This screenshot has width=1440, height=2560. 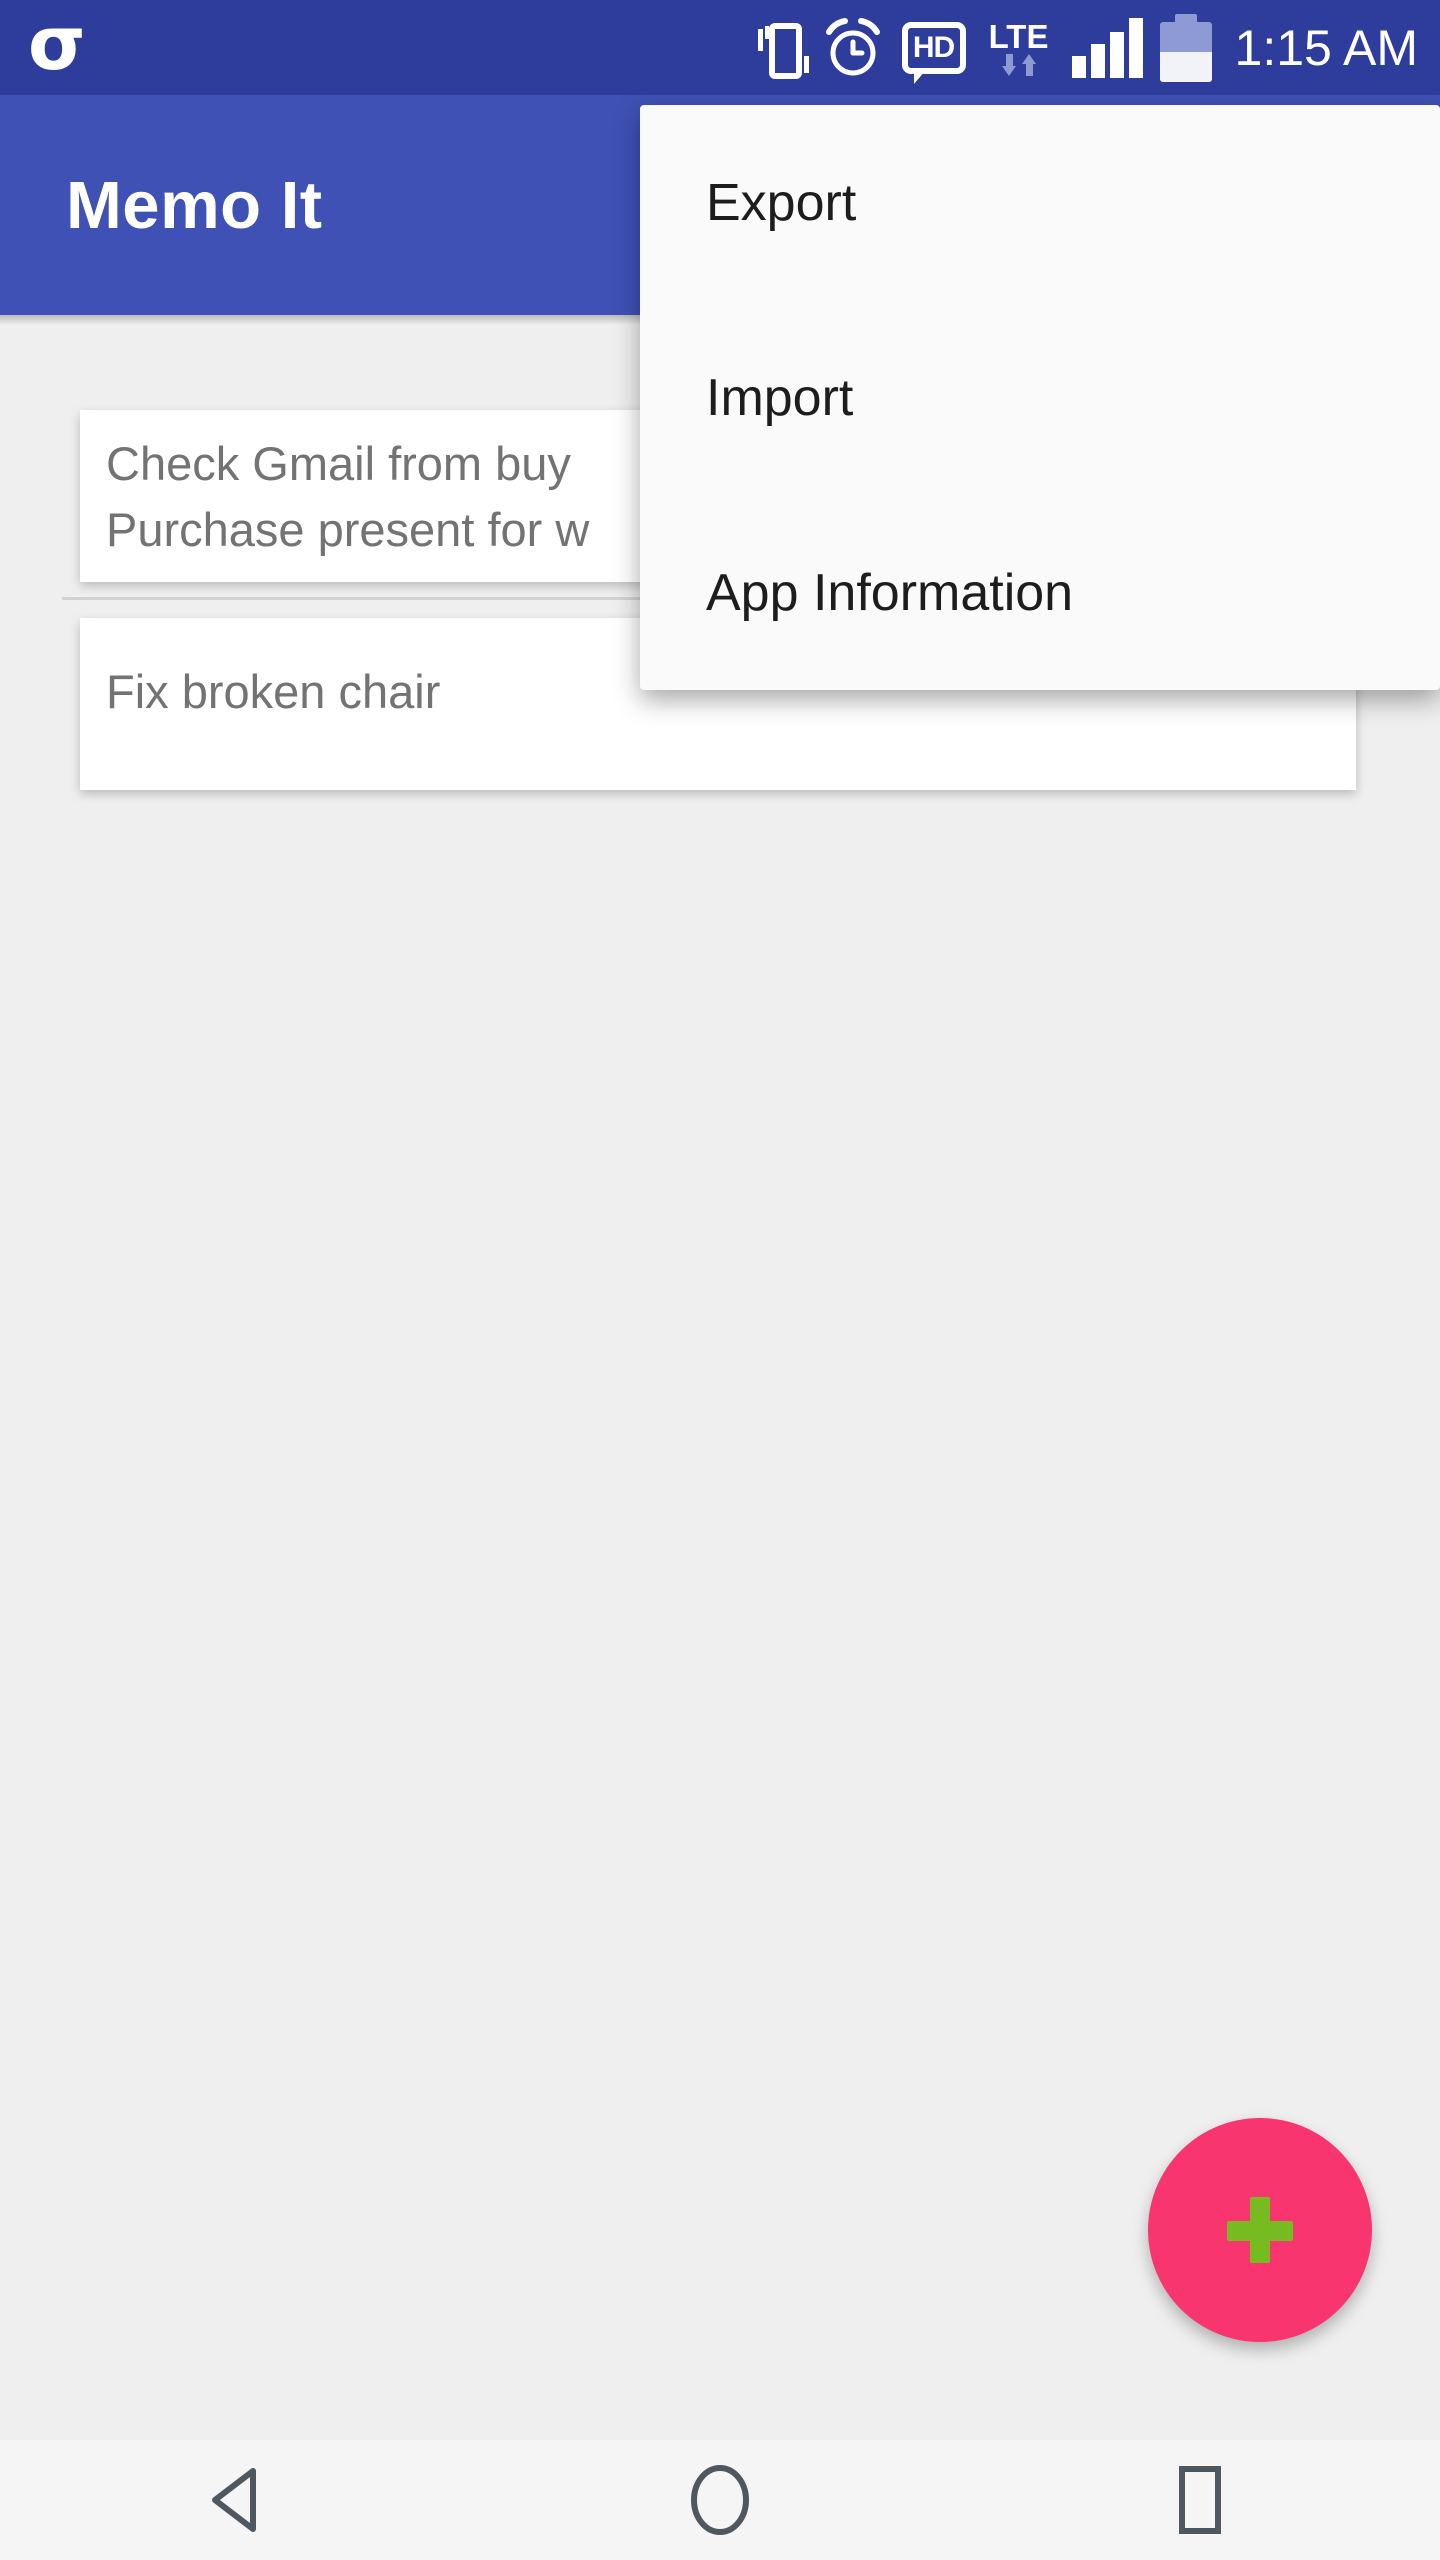 I want to click on home-circle-icon, so click(x=720, y=2500).